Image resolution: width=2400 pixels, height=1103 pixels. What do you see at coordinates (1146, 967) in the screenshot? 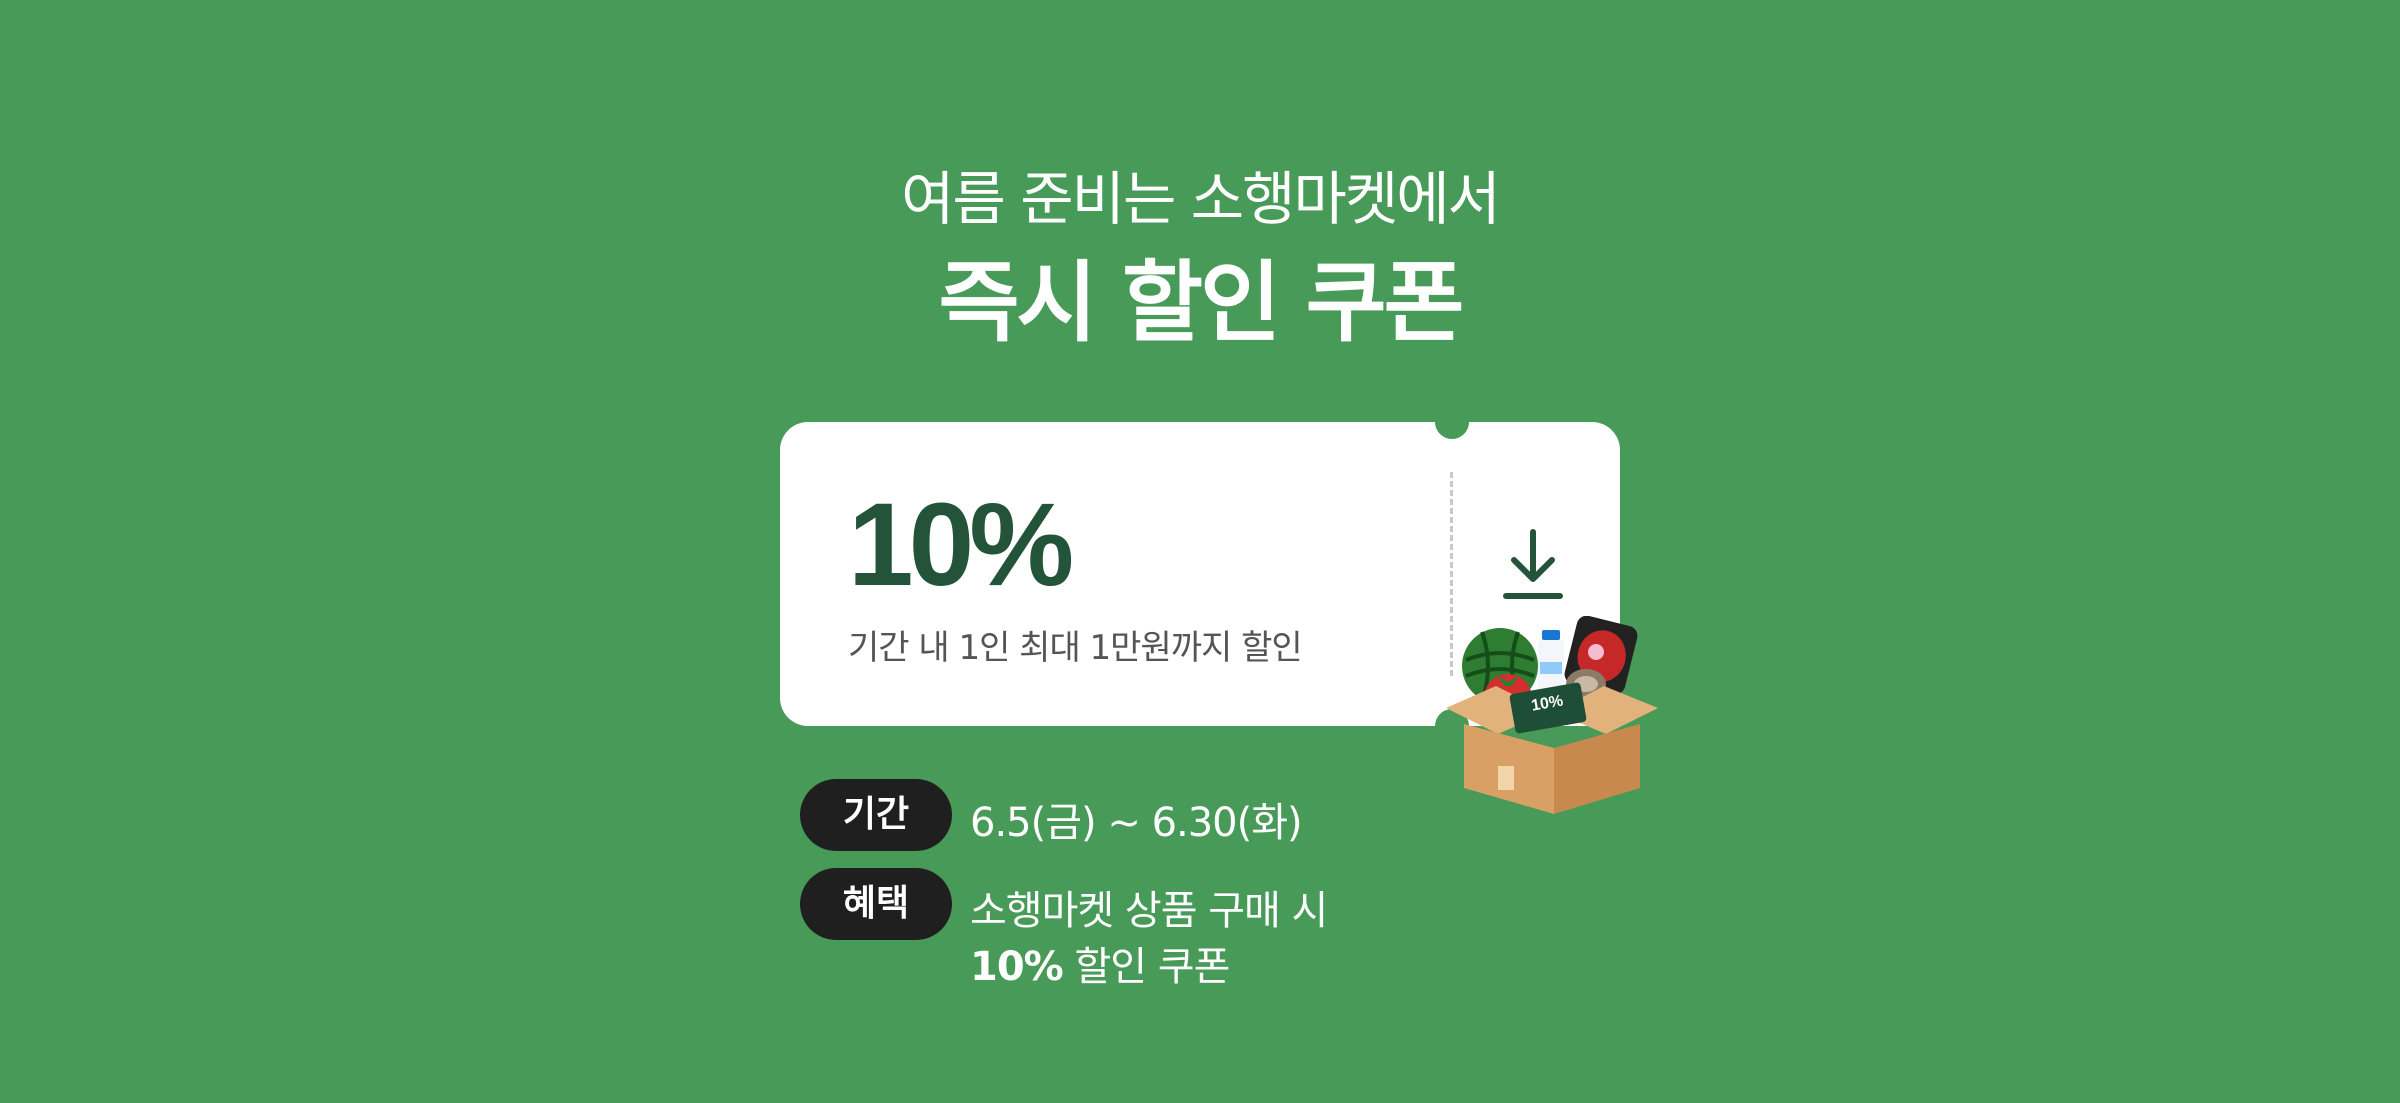
I see `benefit-line-2-rest: 할인 쿠폰` at bounding box center [1146, 967].